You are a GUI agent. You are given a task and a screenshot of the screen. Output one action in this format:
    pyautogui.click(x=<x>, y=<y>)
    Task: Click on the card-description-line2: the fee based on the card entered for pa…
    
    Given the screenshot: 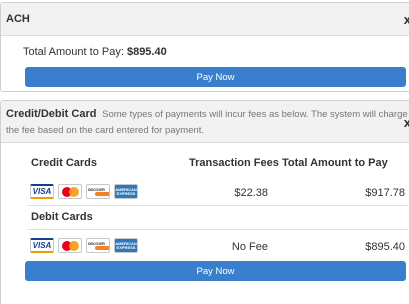 What is the action you would take?
    pyautogui.click(x=105, y=130)
    